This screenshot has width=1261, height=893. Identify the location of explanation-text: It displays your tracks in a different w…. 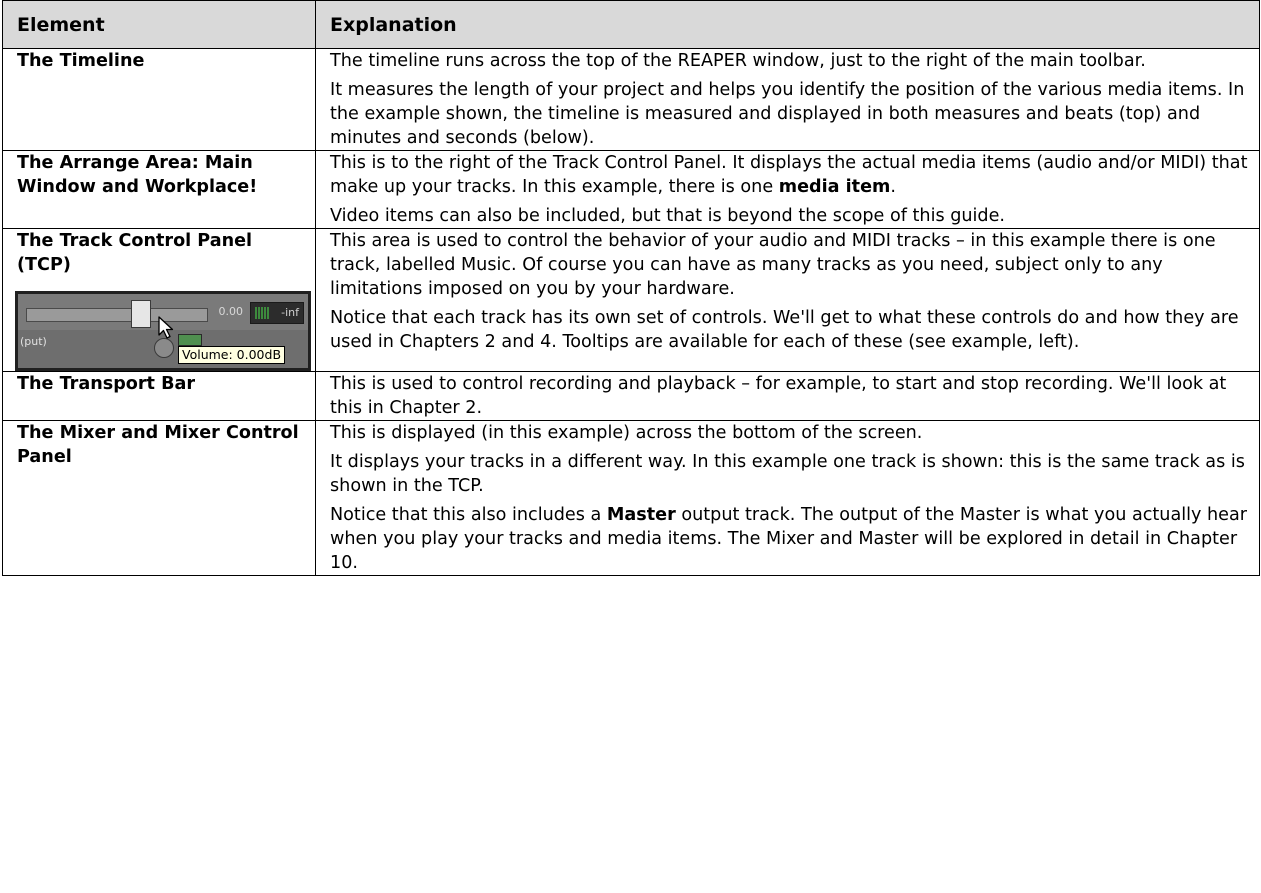
(787, 474).